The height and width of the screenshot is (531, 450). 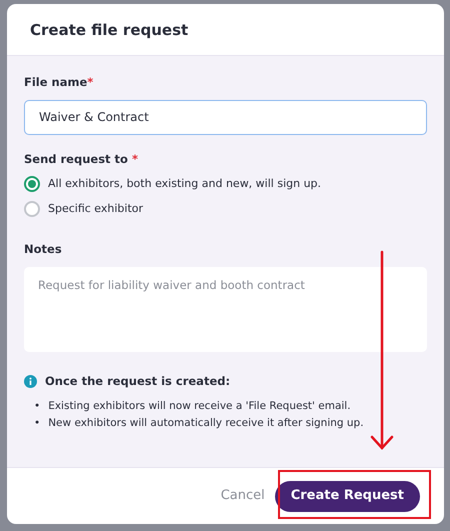 I want to click on info-bullet: Existing exhibitors will now receive a 'File Request' email., so click(x=199, y=406).